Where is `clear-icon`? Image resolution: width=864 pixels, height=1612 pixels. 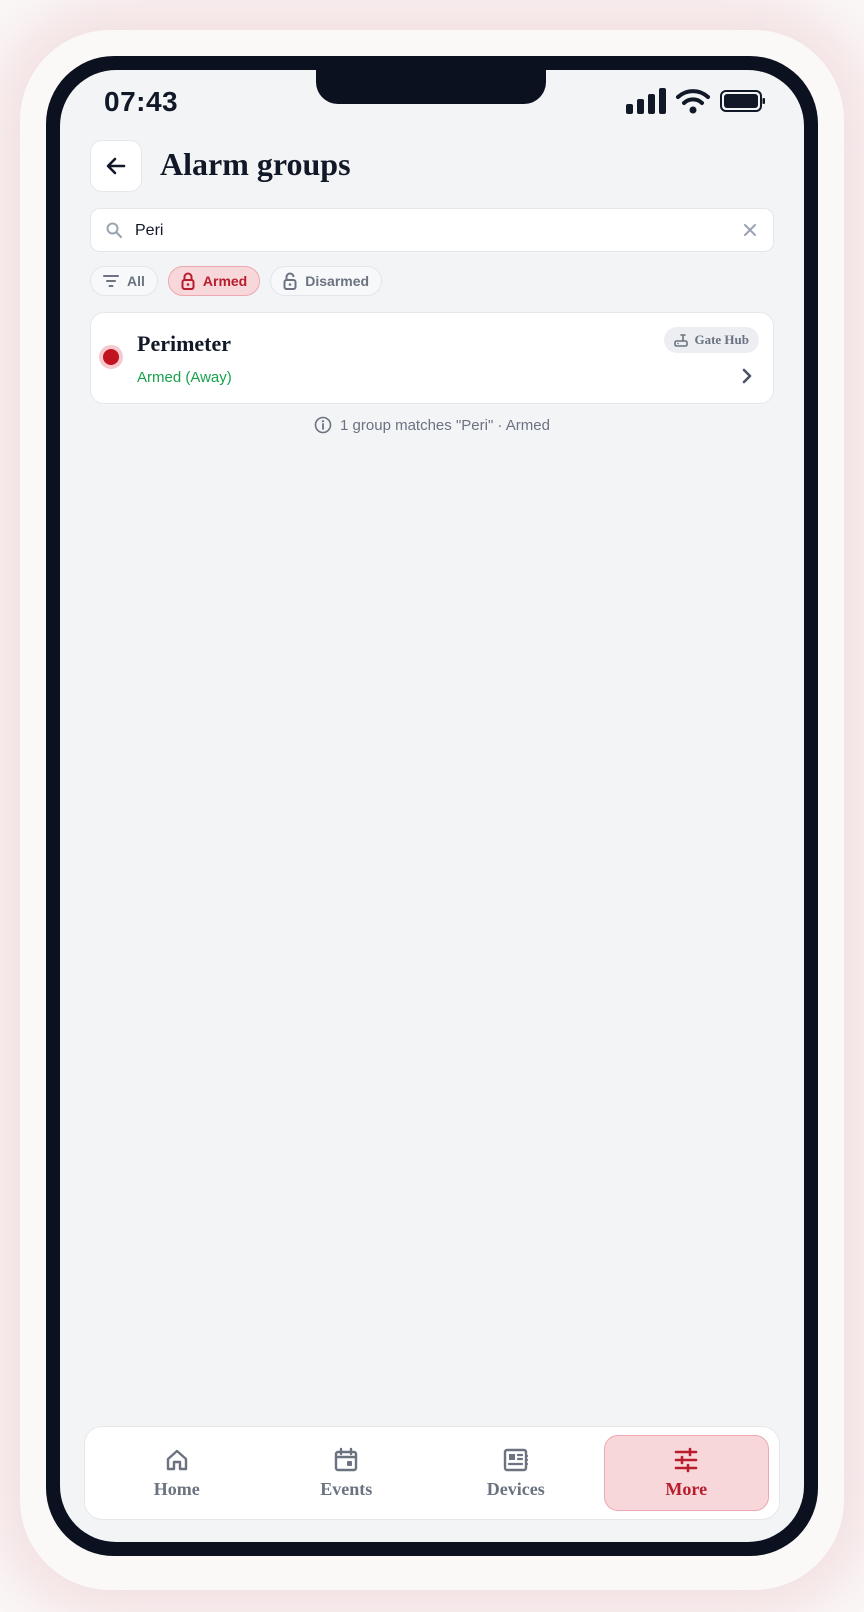 clear-icon is located at coordinates (750, 230).